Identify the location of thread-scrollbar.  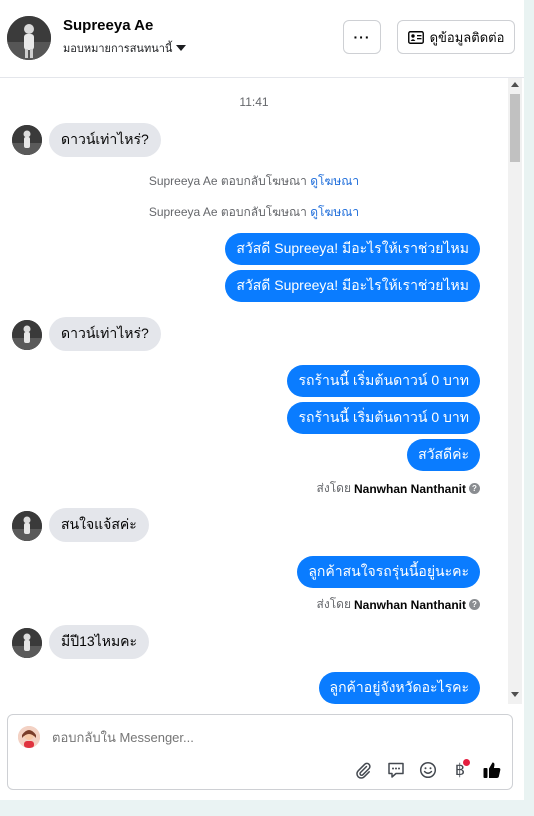
(515, 391).